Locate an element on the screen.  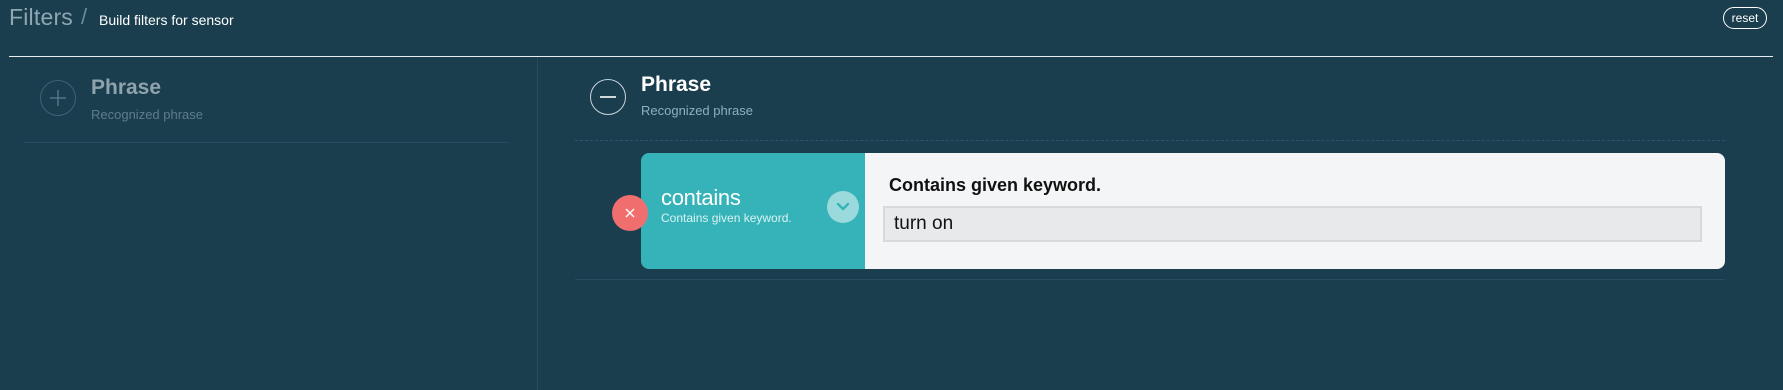
keyword-input is located at coordinates (1292, 224).